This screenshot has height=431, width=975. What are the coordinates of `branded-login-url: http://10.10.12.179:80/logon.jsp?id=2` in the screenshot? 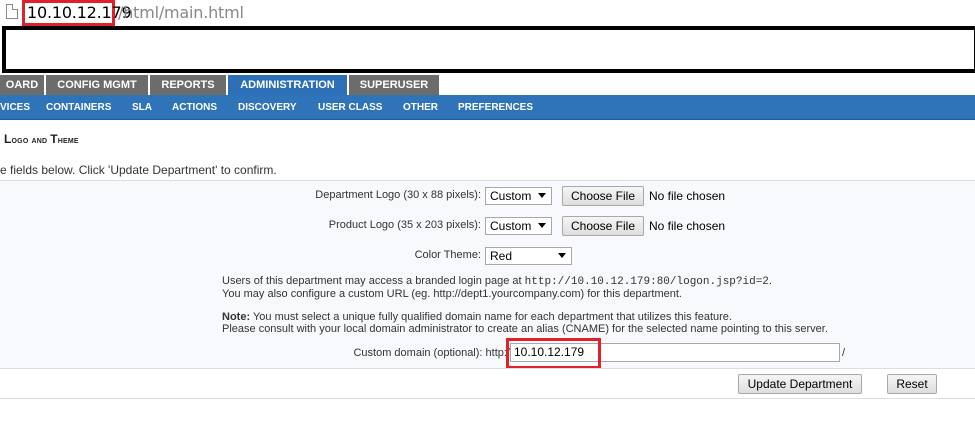 It's located at (646, 282).